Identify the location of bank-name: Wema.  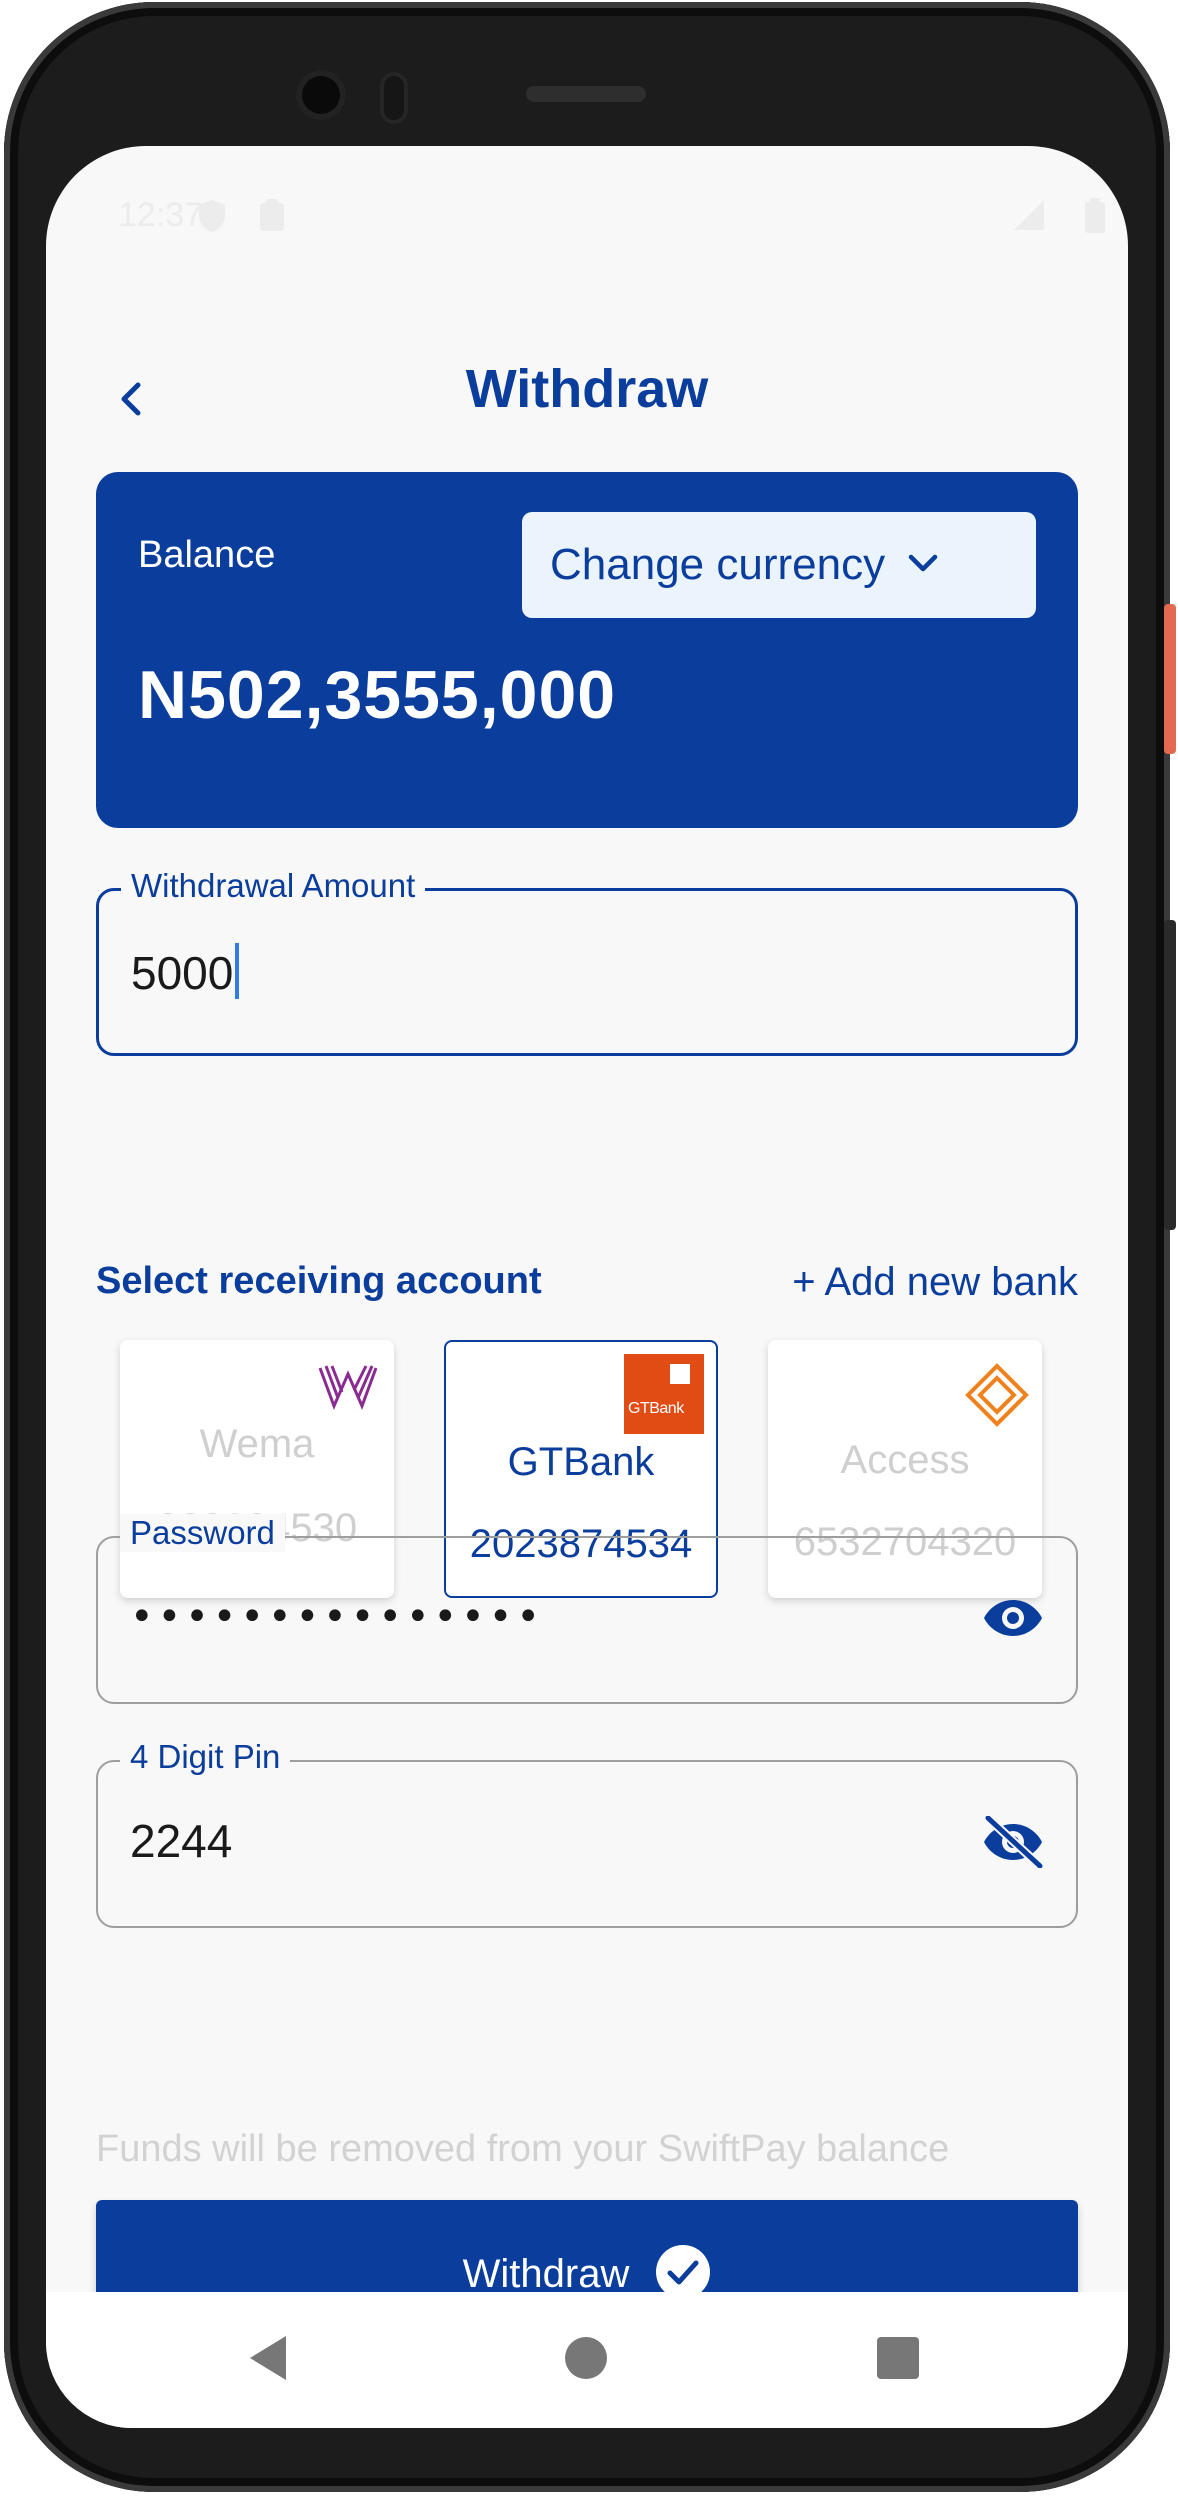
(257, 1444).